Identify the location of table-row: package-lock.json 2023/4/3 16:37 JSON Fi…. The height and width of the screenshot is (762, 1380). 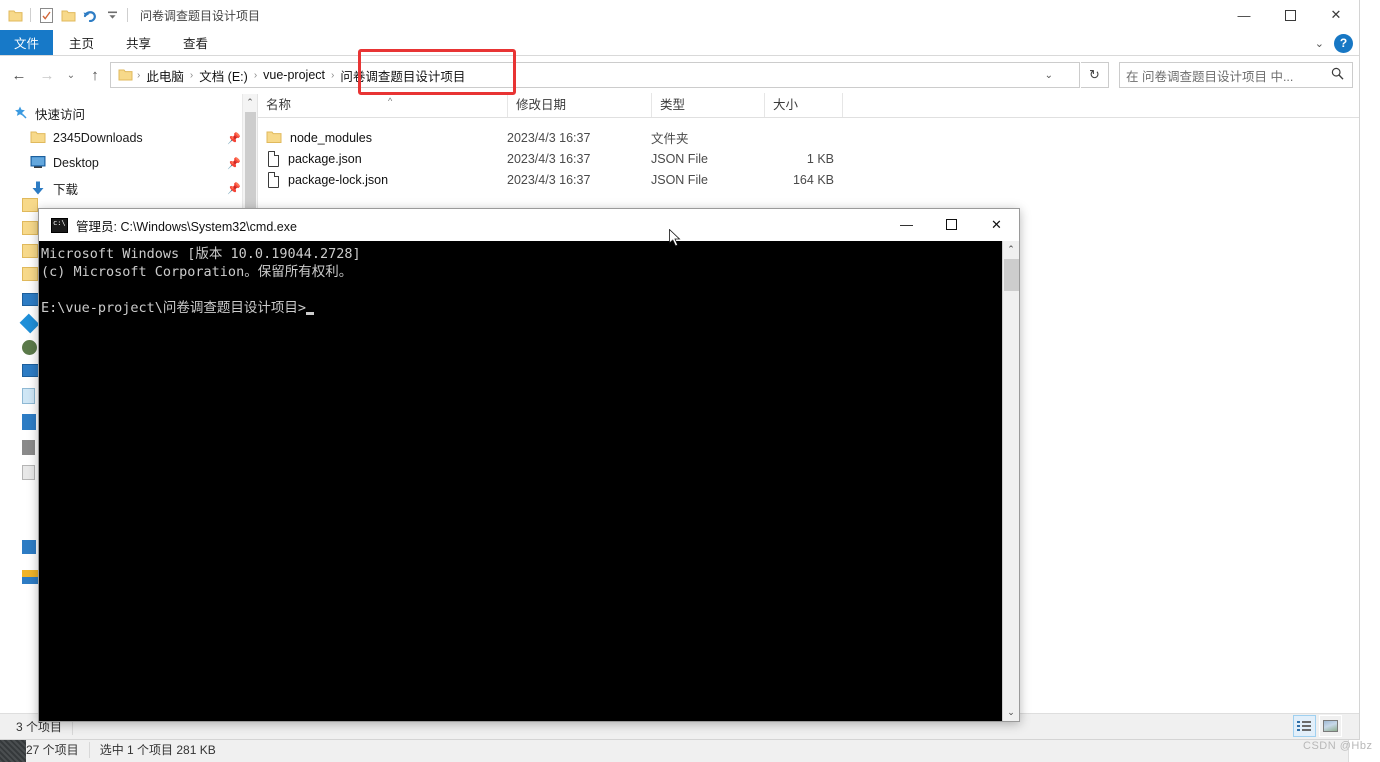
(808, 179).